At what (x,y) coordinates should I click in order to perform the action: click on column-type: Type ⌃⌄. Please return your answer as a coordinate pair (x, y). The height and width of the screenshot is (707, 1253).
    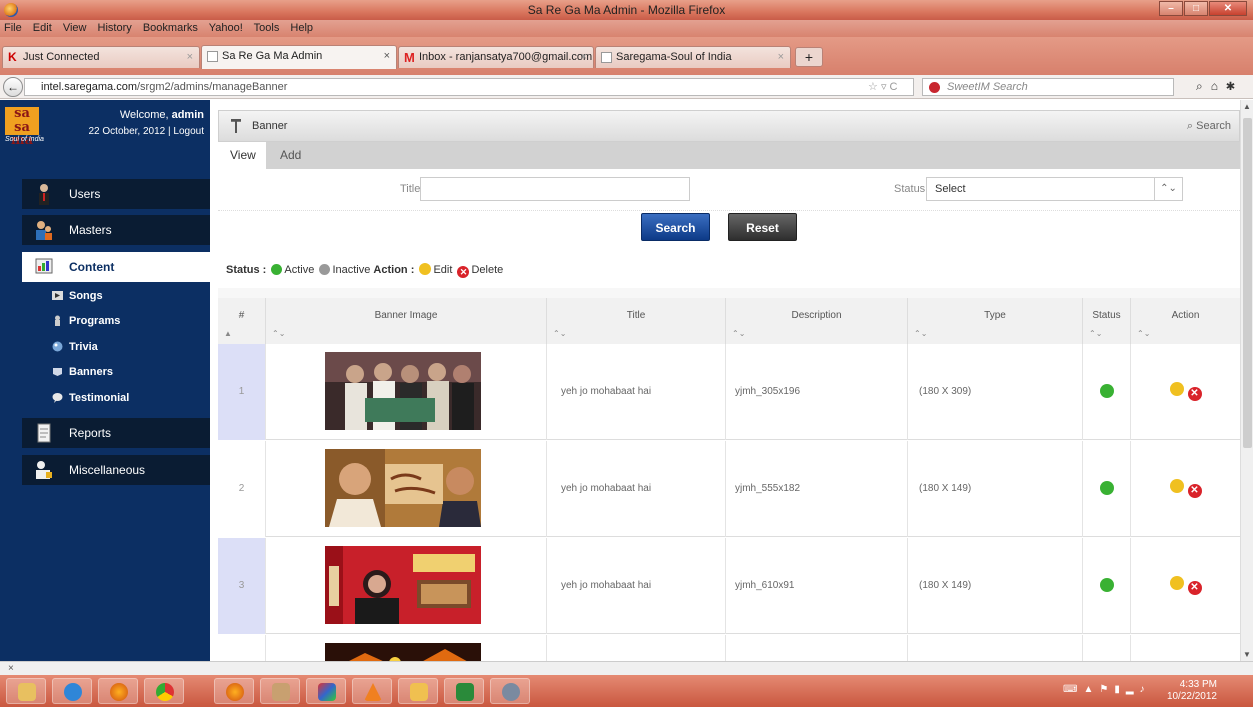
    Looking at the image, I should click on (995, 321).